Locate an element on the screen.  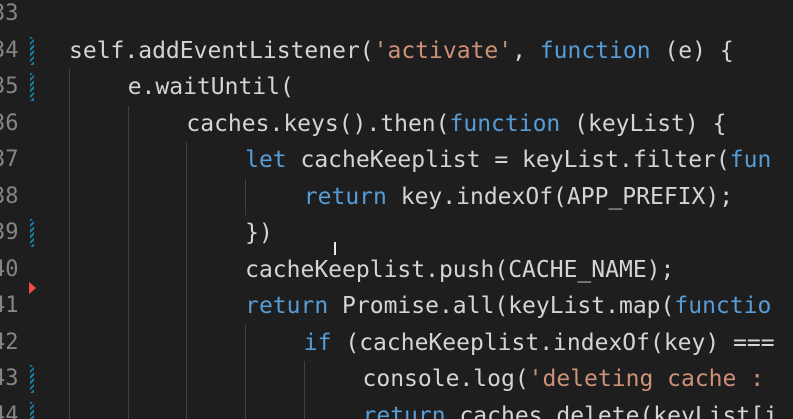
code-text: if (cacheKeeplist.indexOf(key) === is located at coordinates (539, 343).